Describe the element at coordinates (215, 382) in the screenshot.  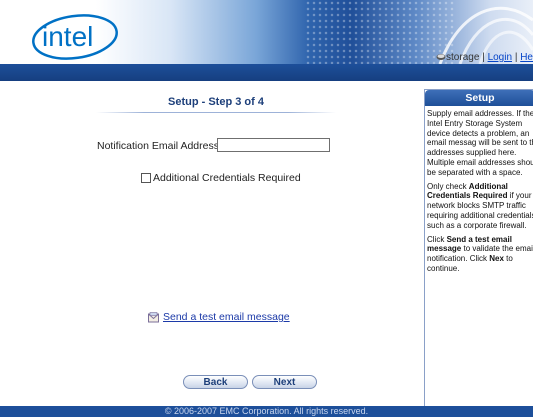
I see `back-button: Back` at that location.